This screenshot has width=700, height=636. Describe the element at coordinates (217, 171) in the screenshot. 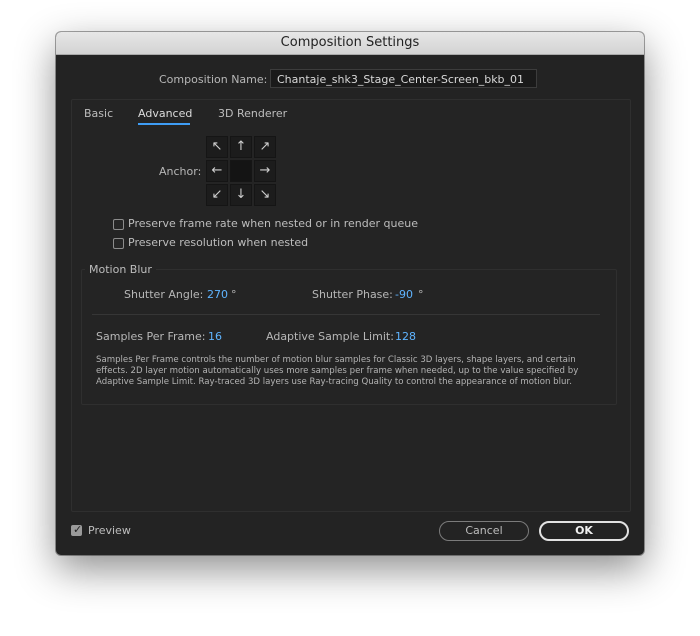

I see `anchor-left-arrow-icon: ←` at that location.